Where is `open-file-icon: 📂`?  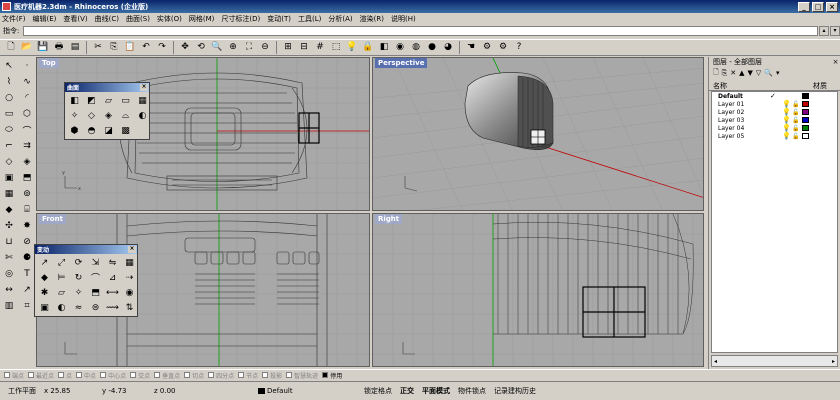 open-file-icon: 📂 is located at coordinates (27, 48).